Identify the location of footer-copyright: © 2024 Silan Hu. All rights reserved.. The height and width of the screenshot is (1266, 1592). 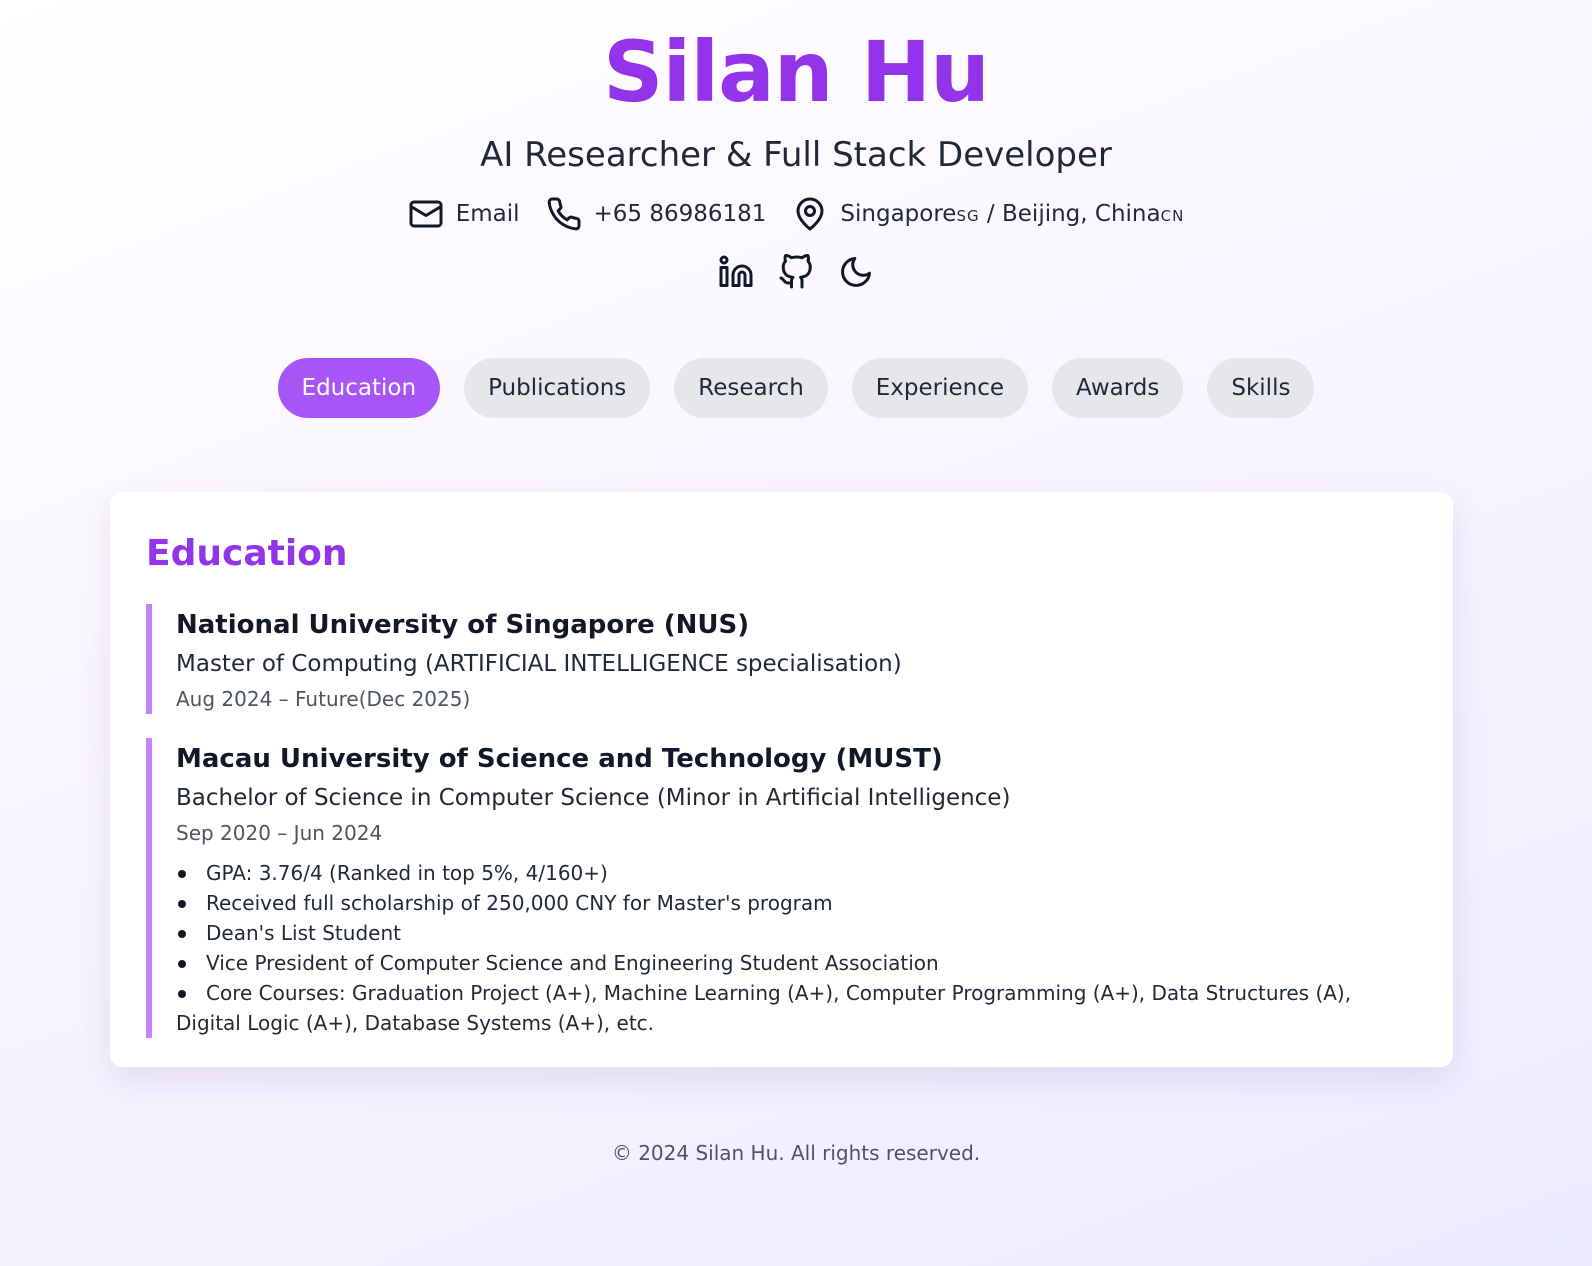
(796, 1153).